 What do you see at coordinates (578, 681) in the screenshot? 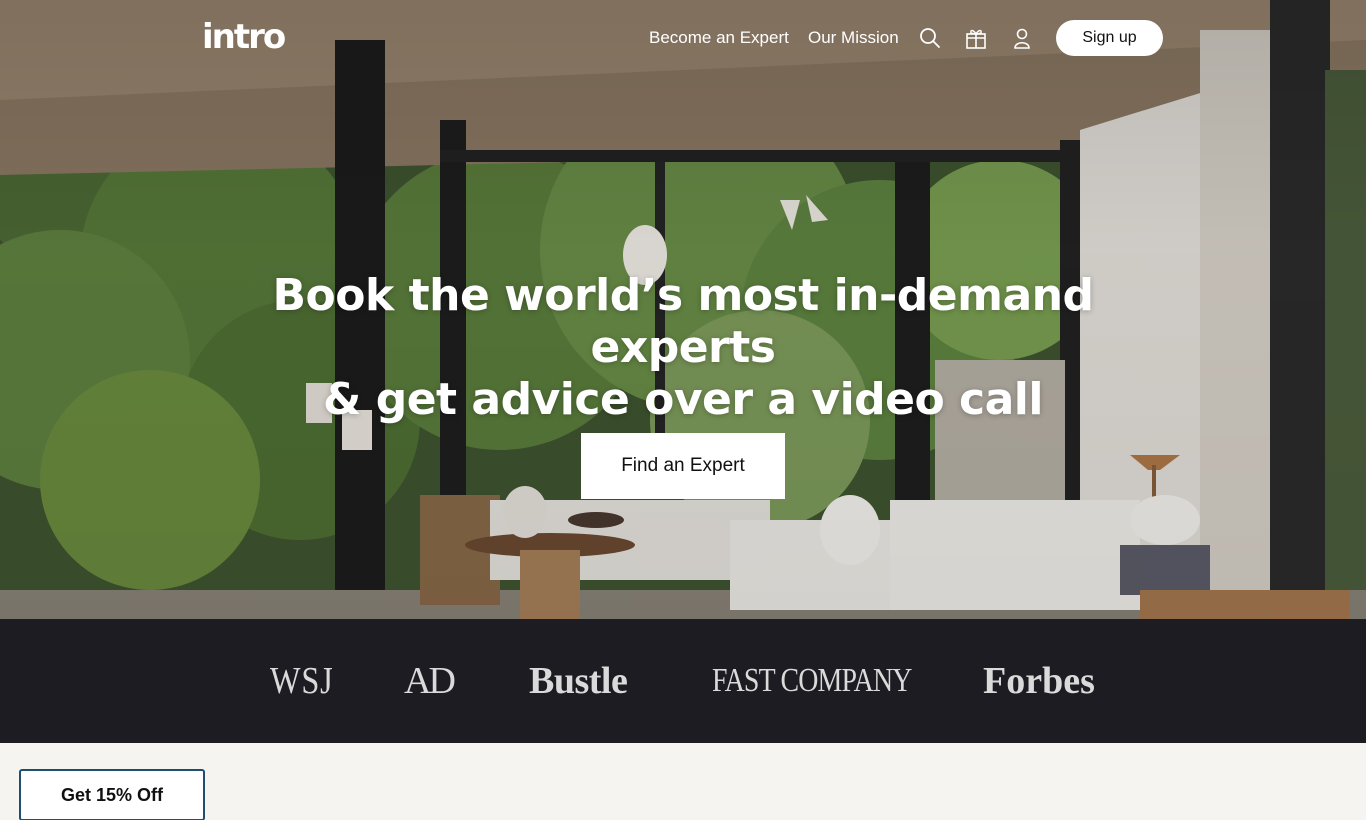
I see `press-logo-bustle: Bustle` at bounding box center [578, 681].